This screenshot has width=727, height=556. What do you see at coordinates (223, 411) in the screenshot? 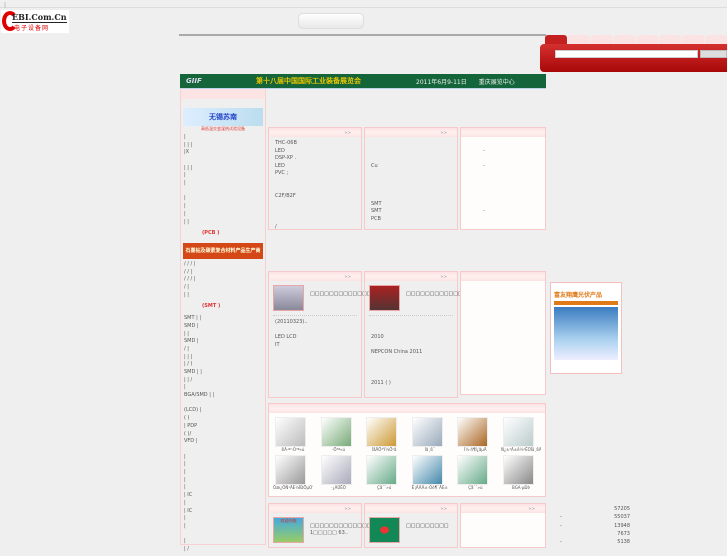
I see `list-item: (LCD) |` at bounding box center [223, 411].